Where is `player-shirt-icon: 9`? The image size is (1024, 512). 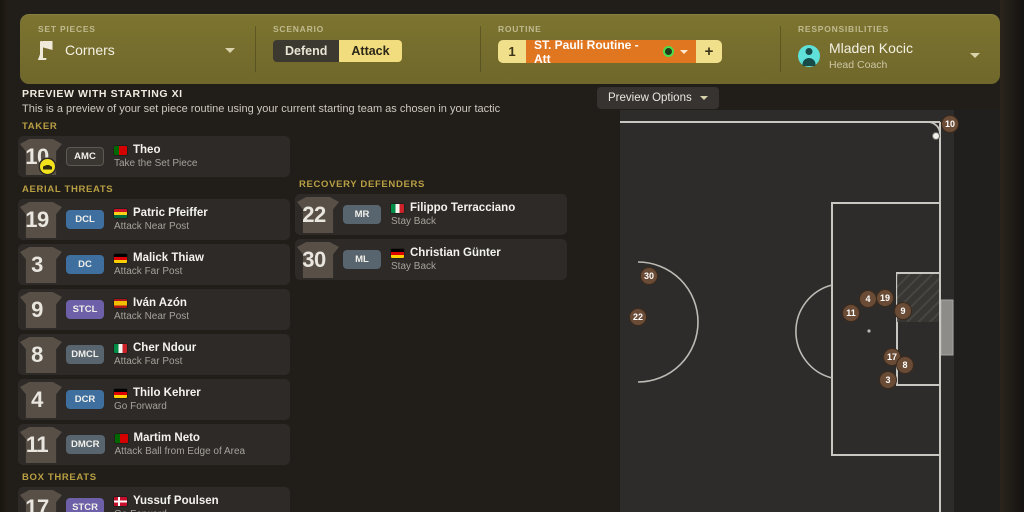 player-shirt-icon: 9 is located at coordinates (42, 309).